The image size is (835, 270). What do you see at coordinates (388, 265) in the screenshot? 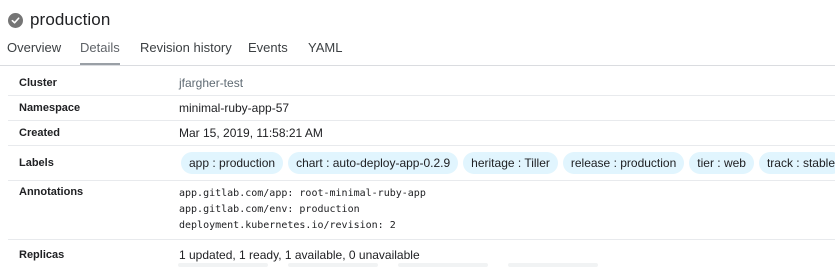
I see `partially-visible-content` at bounding box center [388, 265].